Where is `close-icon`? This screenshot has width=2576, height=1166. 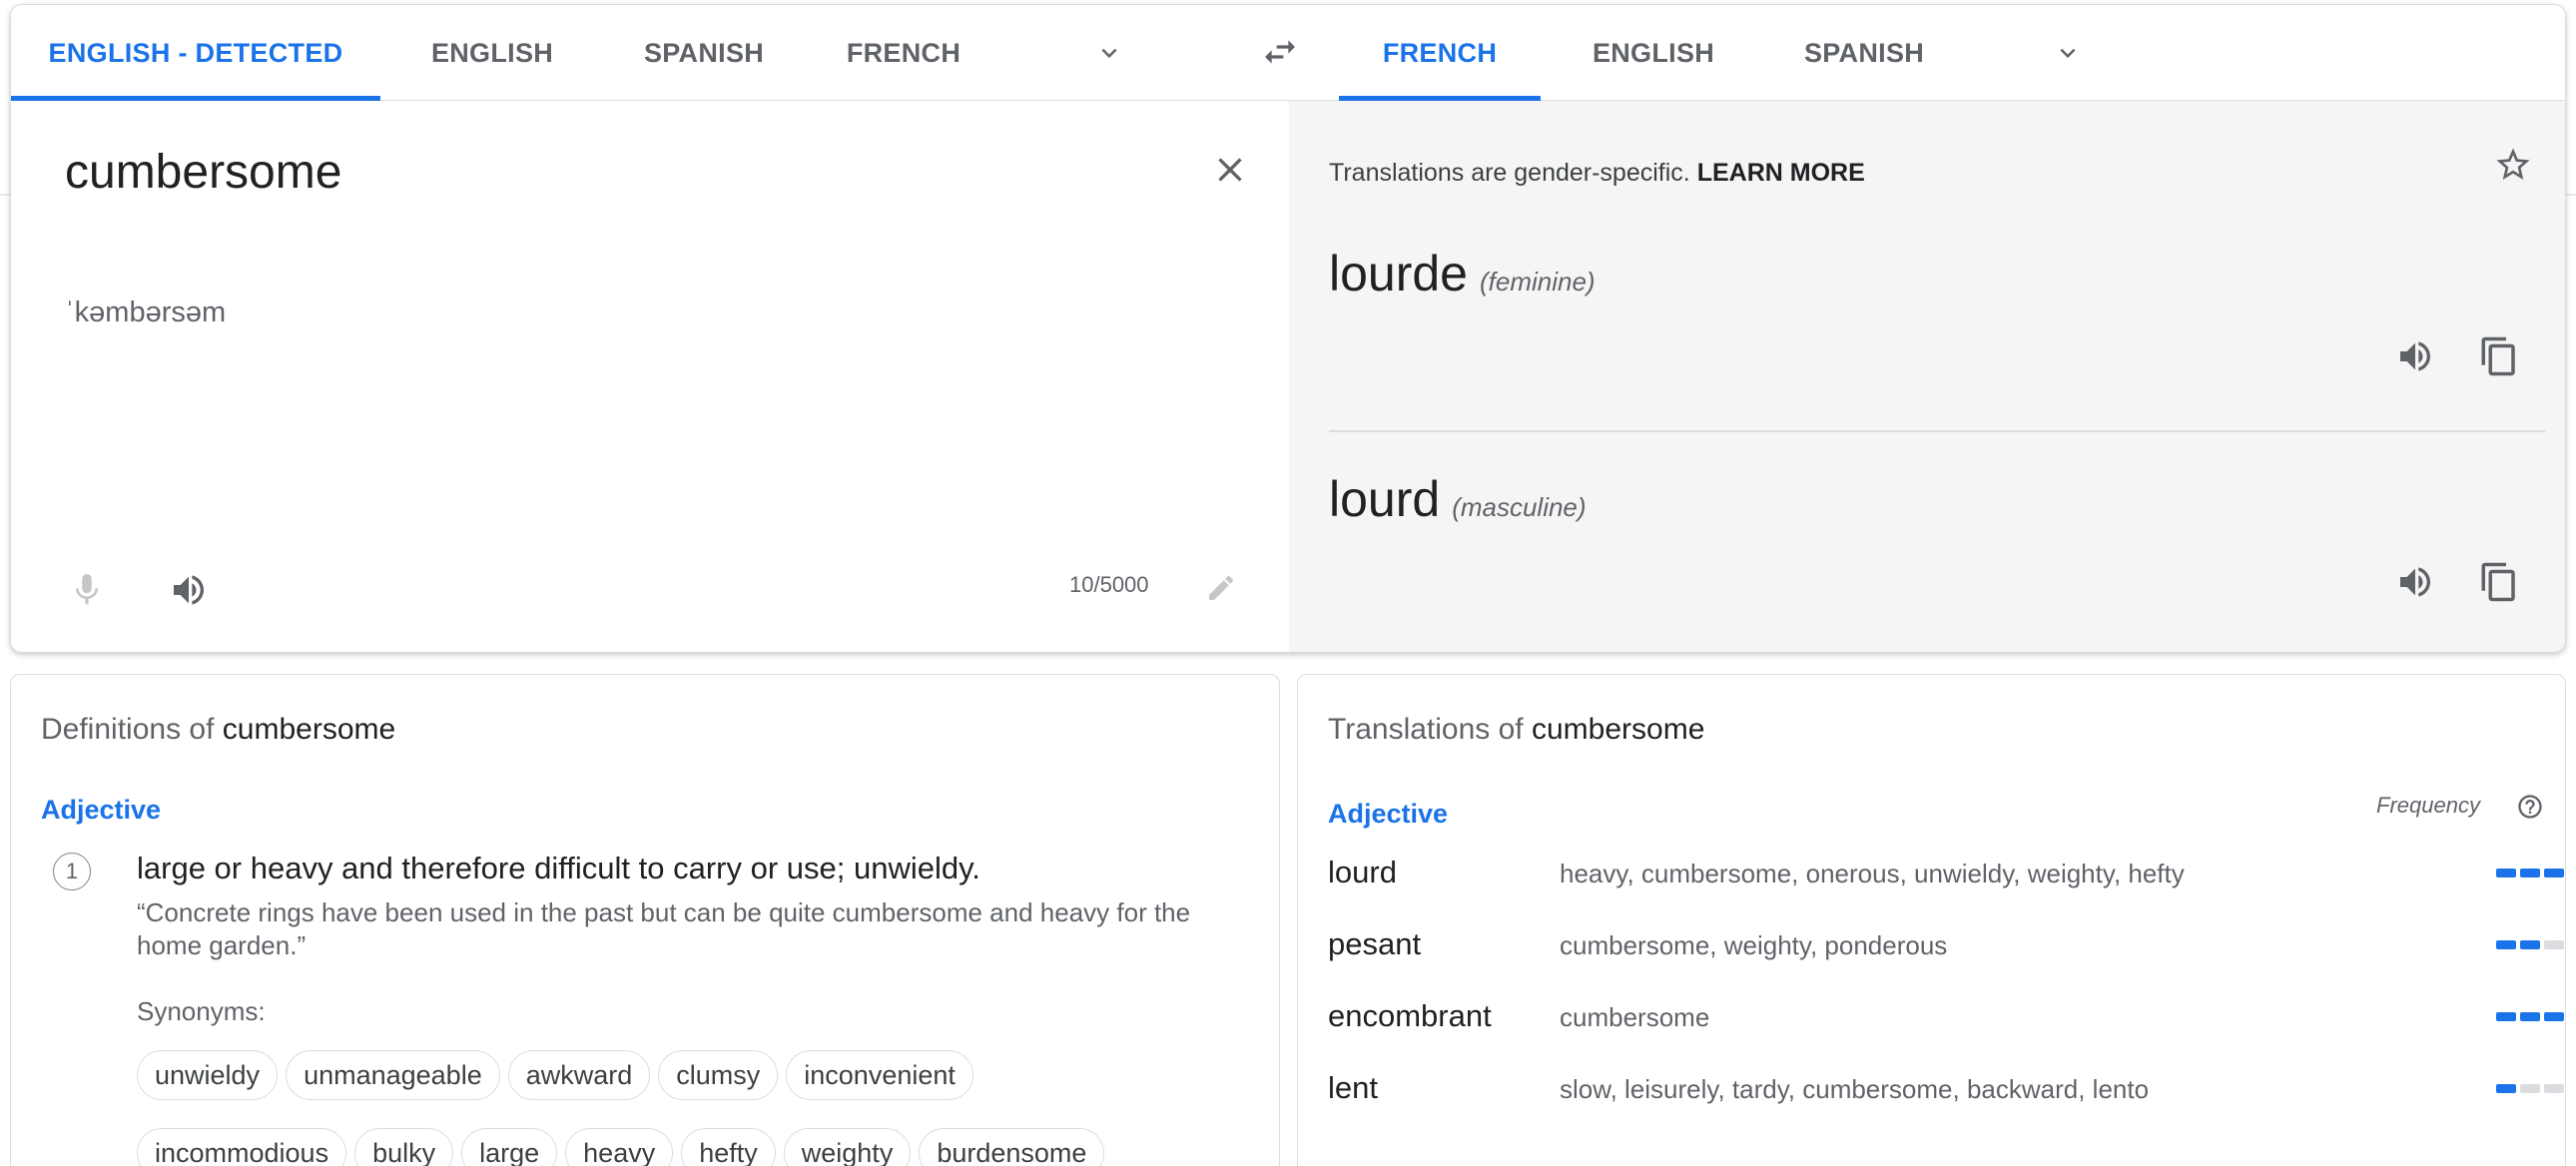
close-icon is located at coordinates (1230, 170).